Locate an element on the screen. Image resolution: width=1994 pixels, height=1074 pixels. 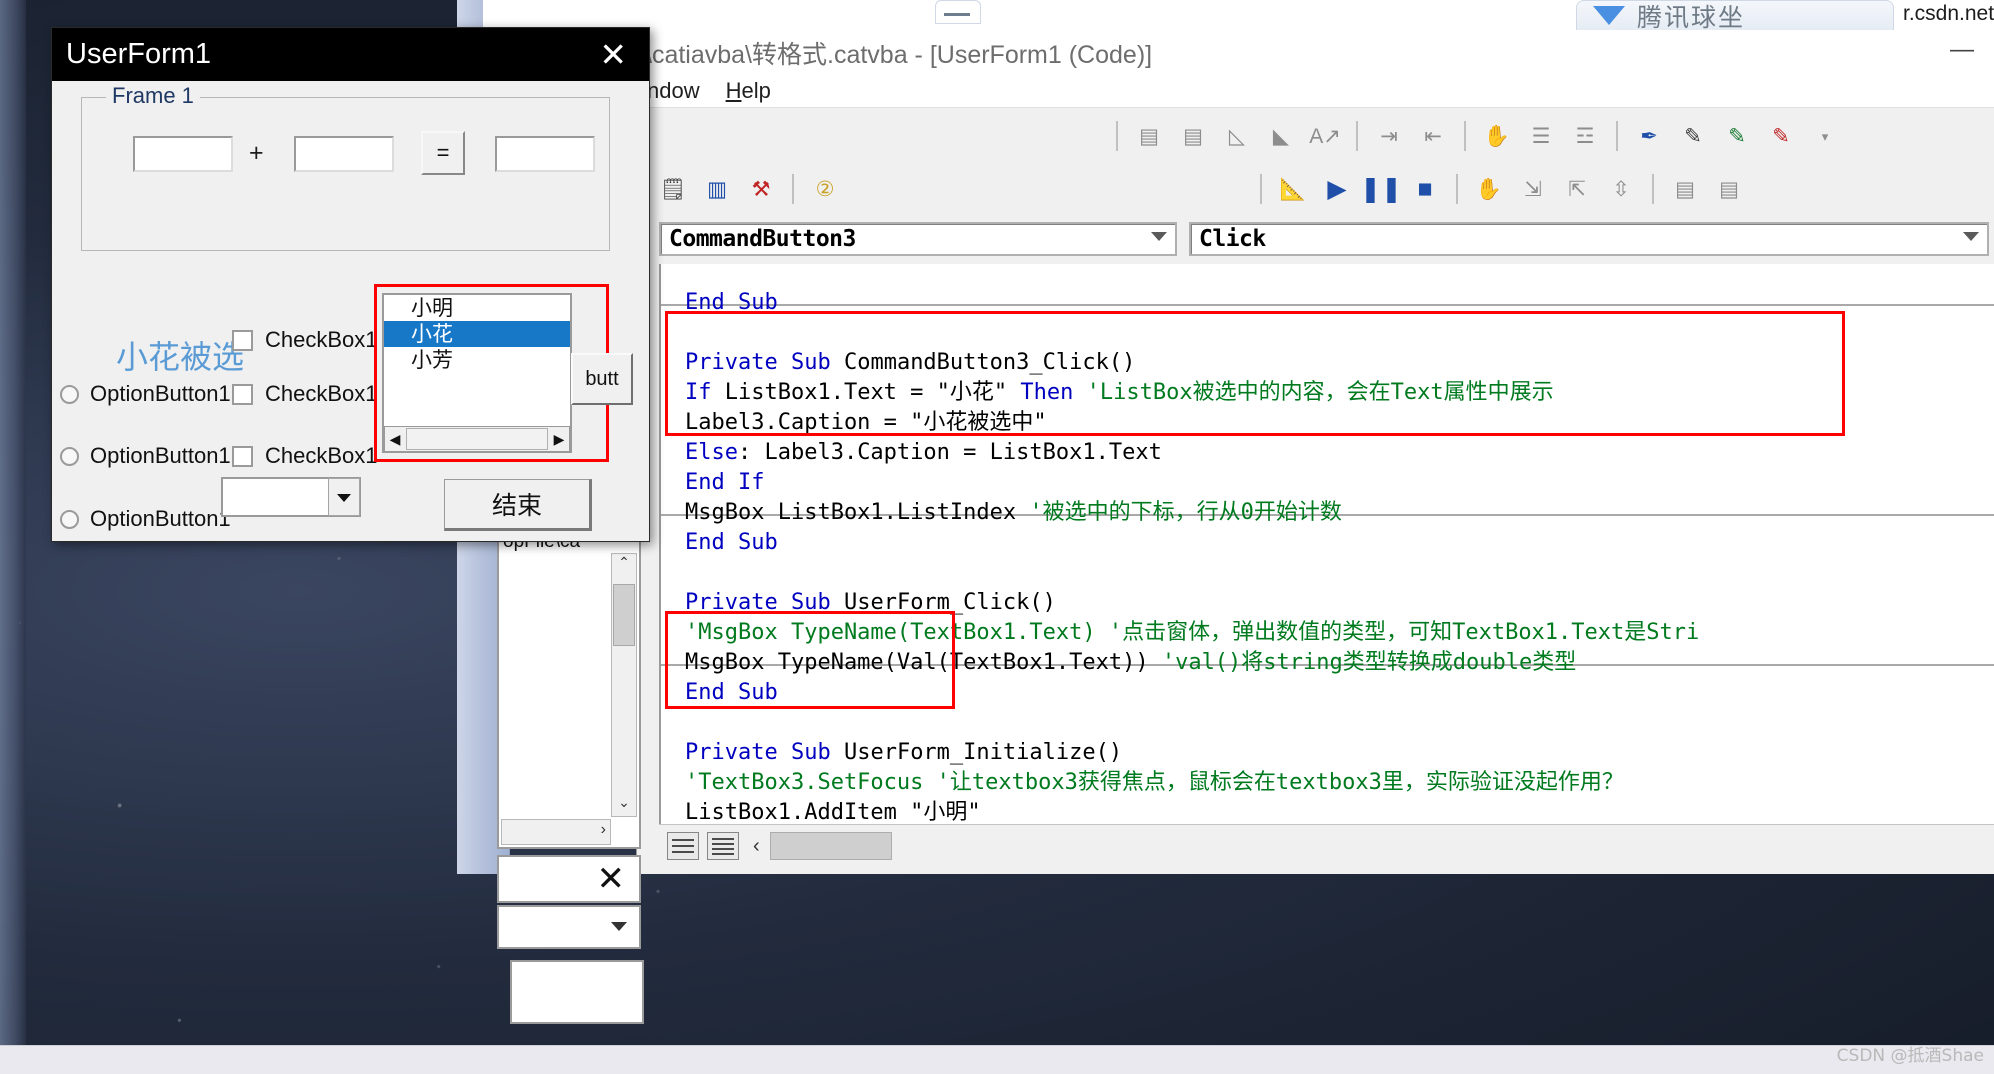
align-right-icon: ☲ is located at coordinates (1585, 136).